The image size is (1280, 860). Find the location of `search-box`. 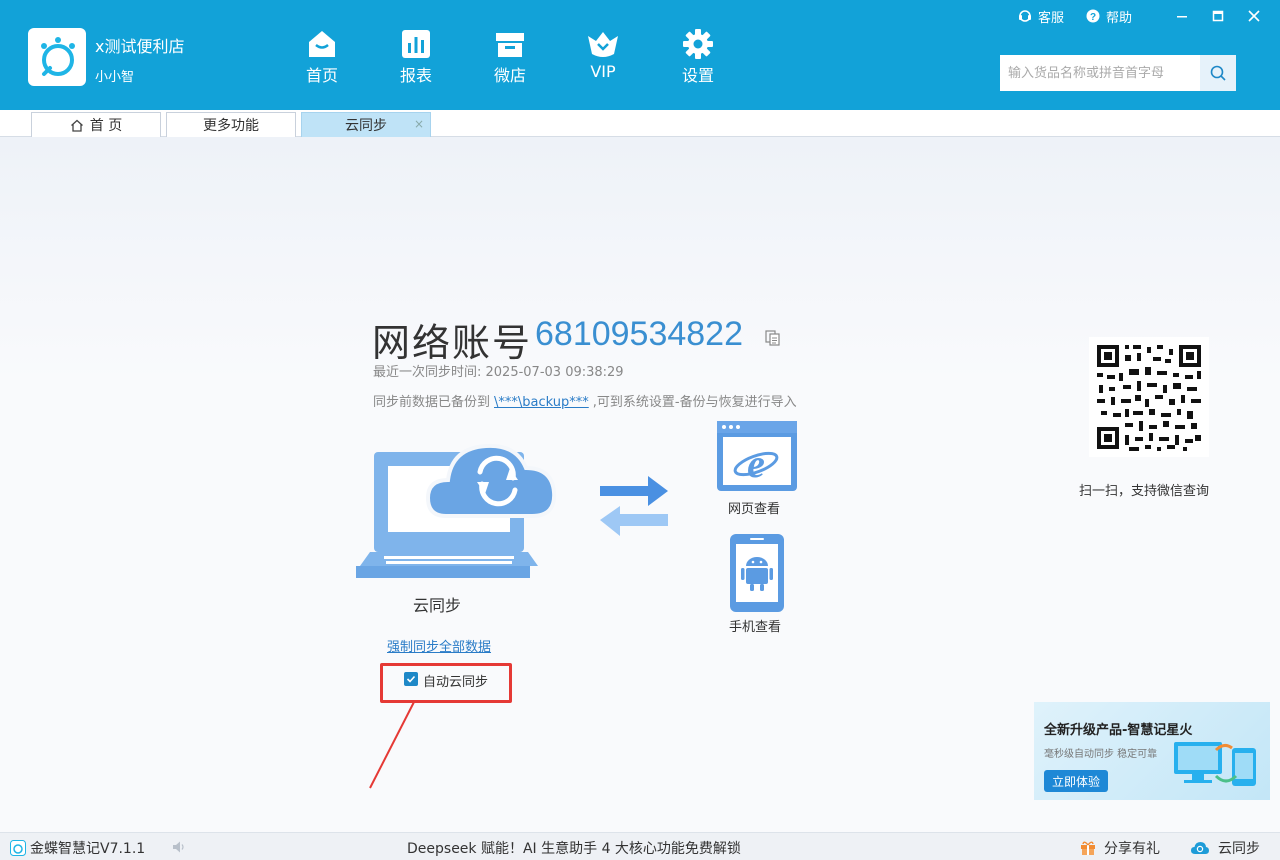

search-box is located at coordinates (1118, 73).